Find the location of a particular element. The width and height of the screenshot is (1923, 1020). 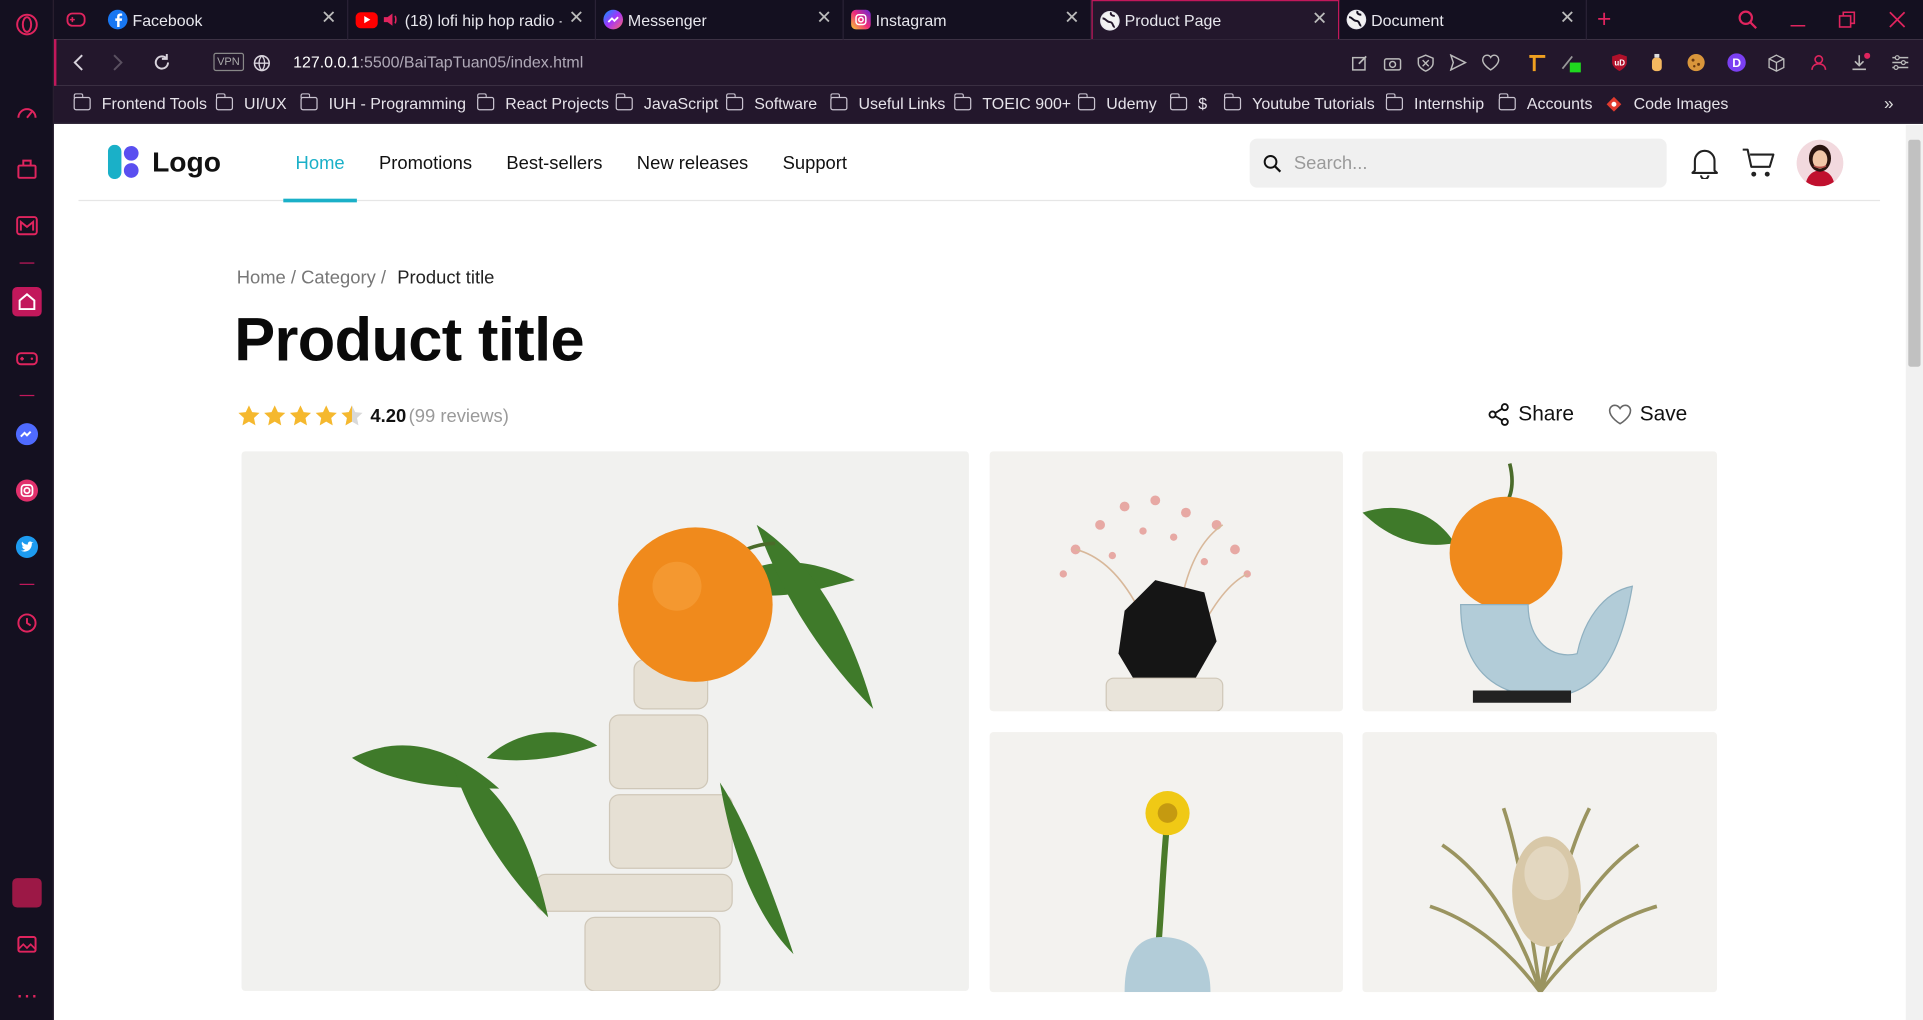

bookmark-folder: Accounts is located at coordinates (1545, 103).